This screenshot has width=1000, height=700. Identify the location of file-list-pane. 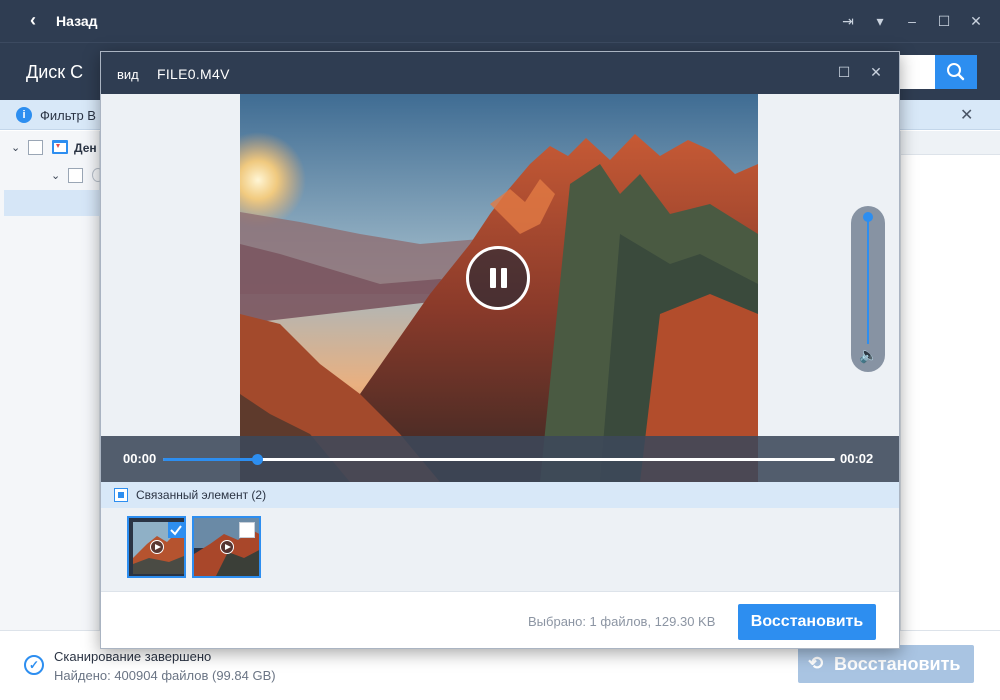
(950, 380).